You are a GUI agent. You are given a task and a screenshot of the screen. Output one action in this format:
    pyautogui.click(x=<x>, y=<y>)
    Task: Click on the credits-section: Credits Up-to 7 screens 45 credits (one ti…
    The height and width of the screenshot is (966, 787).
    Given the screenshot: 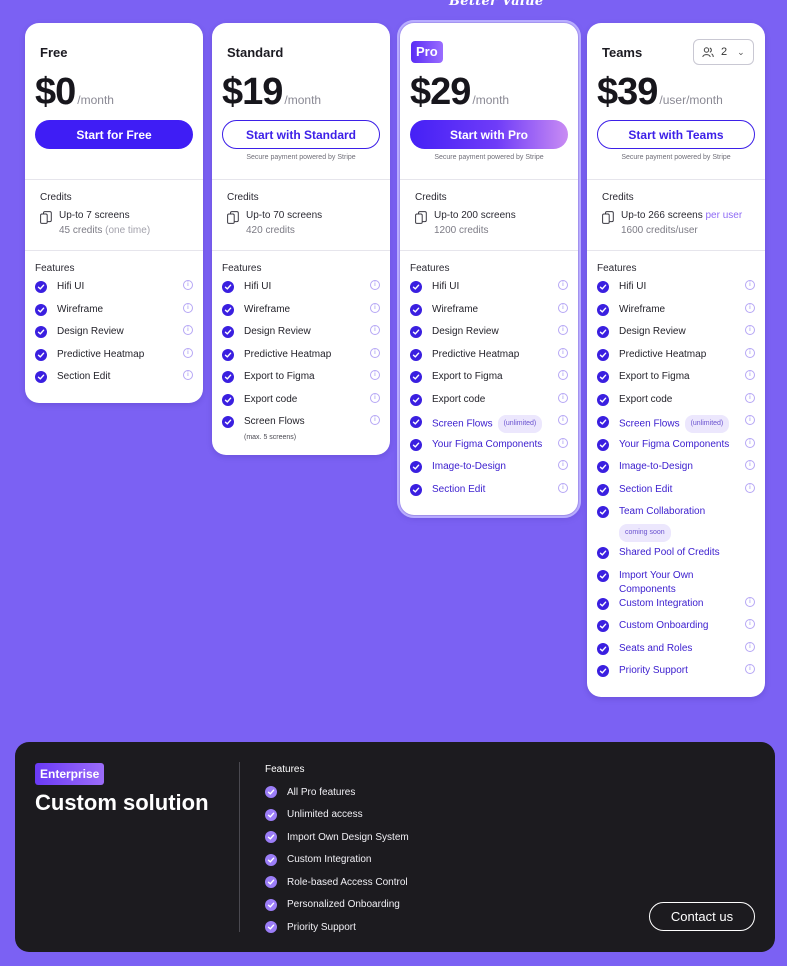 What is the action you would take?
    pyautogui.click(x=114, y=215)
    